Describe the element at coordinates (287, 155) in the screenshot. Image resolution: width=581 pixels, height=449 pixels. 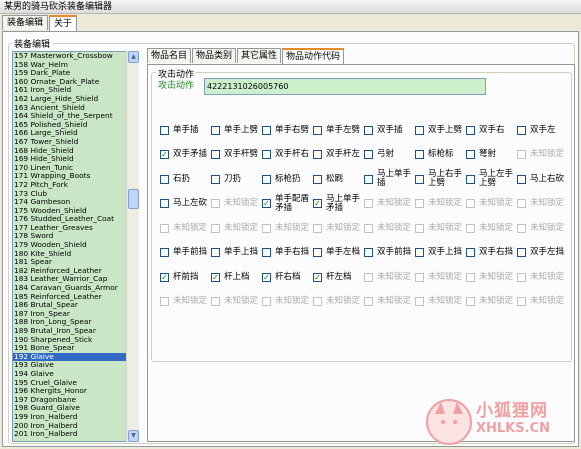
I see `attack-checkbox: 双手杆右` at that location.